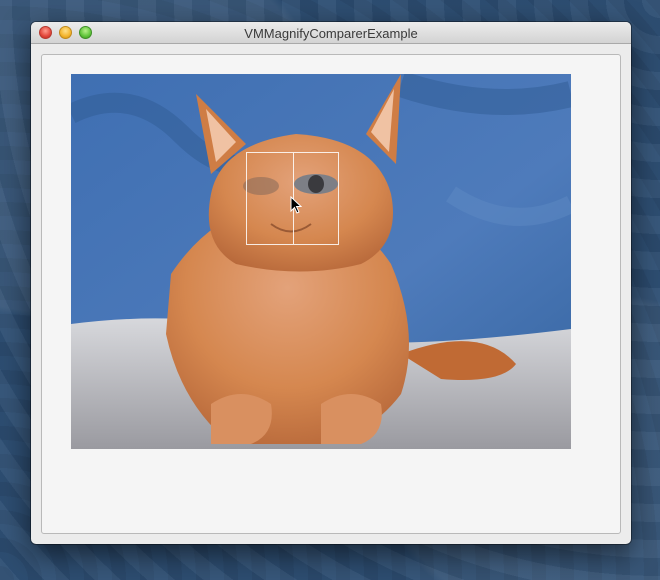 This screenshot has width=660, height=580. I want to click on window-title: VMMagnifyComparerExample, so click(331, 33).